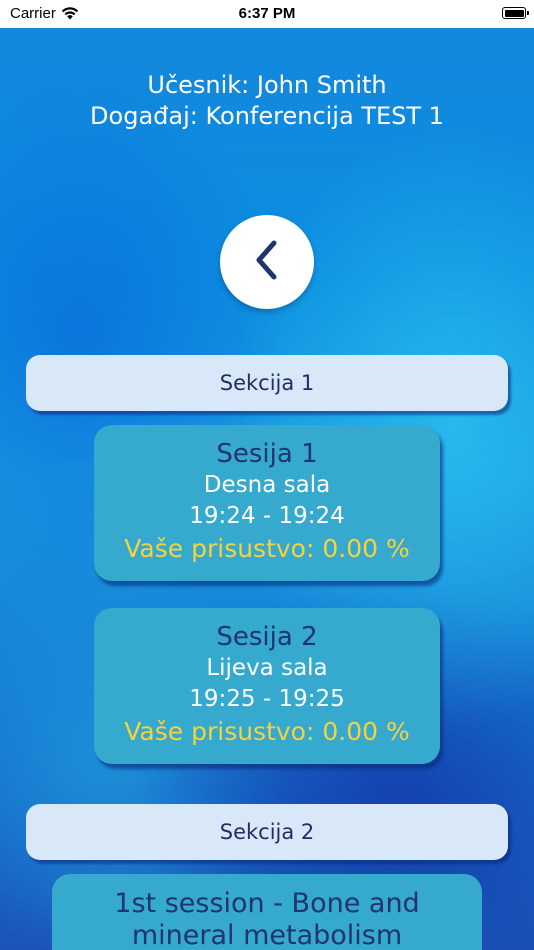  I want to click on status-time: 6:37 PM, so click(267, 13).